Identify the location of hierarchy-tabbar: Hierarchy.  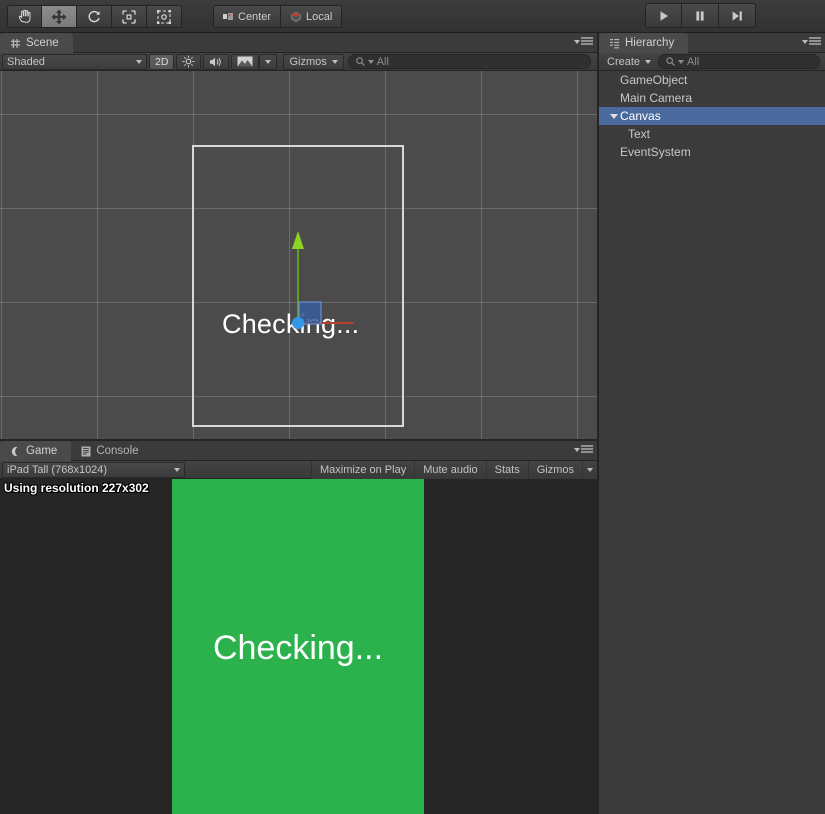
(712, 43).